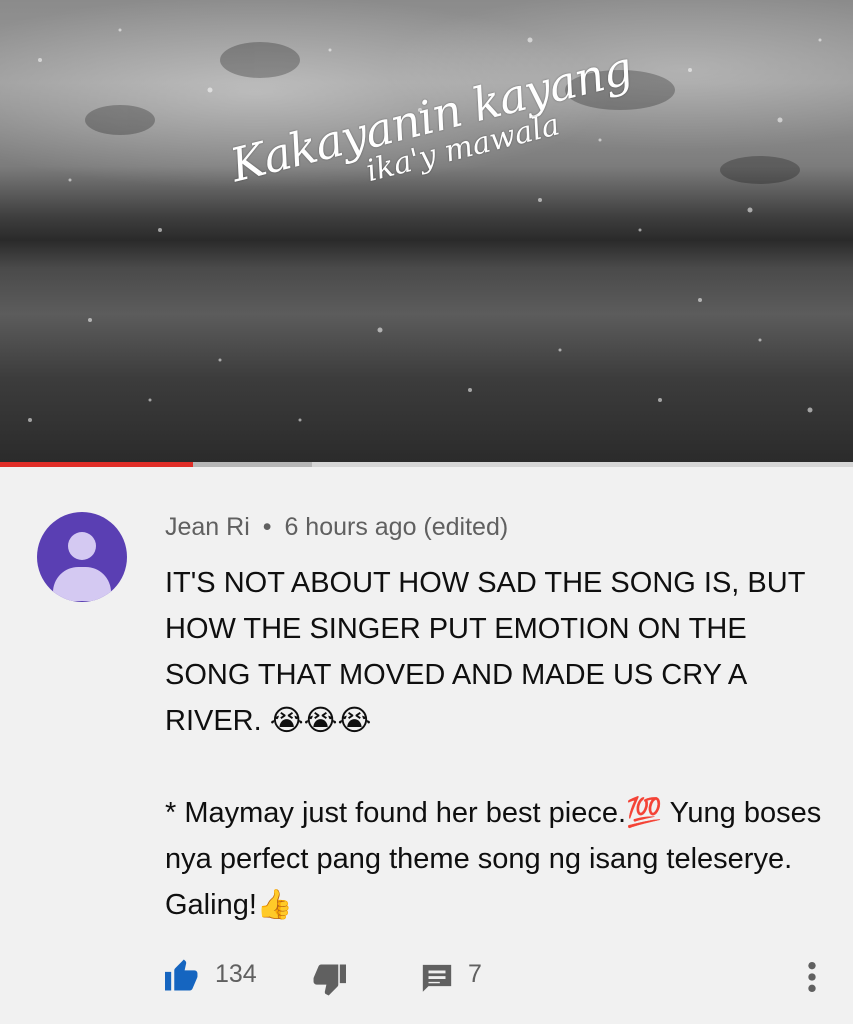  Describe the element at coordinates (182, 975) in the screenshot. I see `like-icon` at that location.